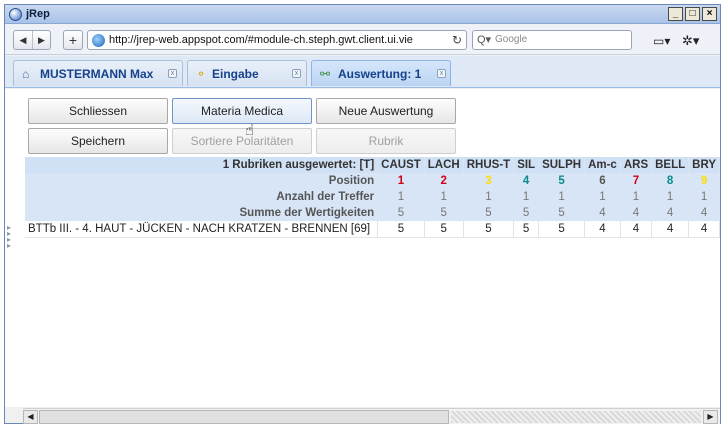 Image resolution: width=725 pixels, height=428 pixels. What do you see at coordinates (552, 40) in the screenshot?
I see `search-input: Q▾ Google` at bounding box center [552, 40].